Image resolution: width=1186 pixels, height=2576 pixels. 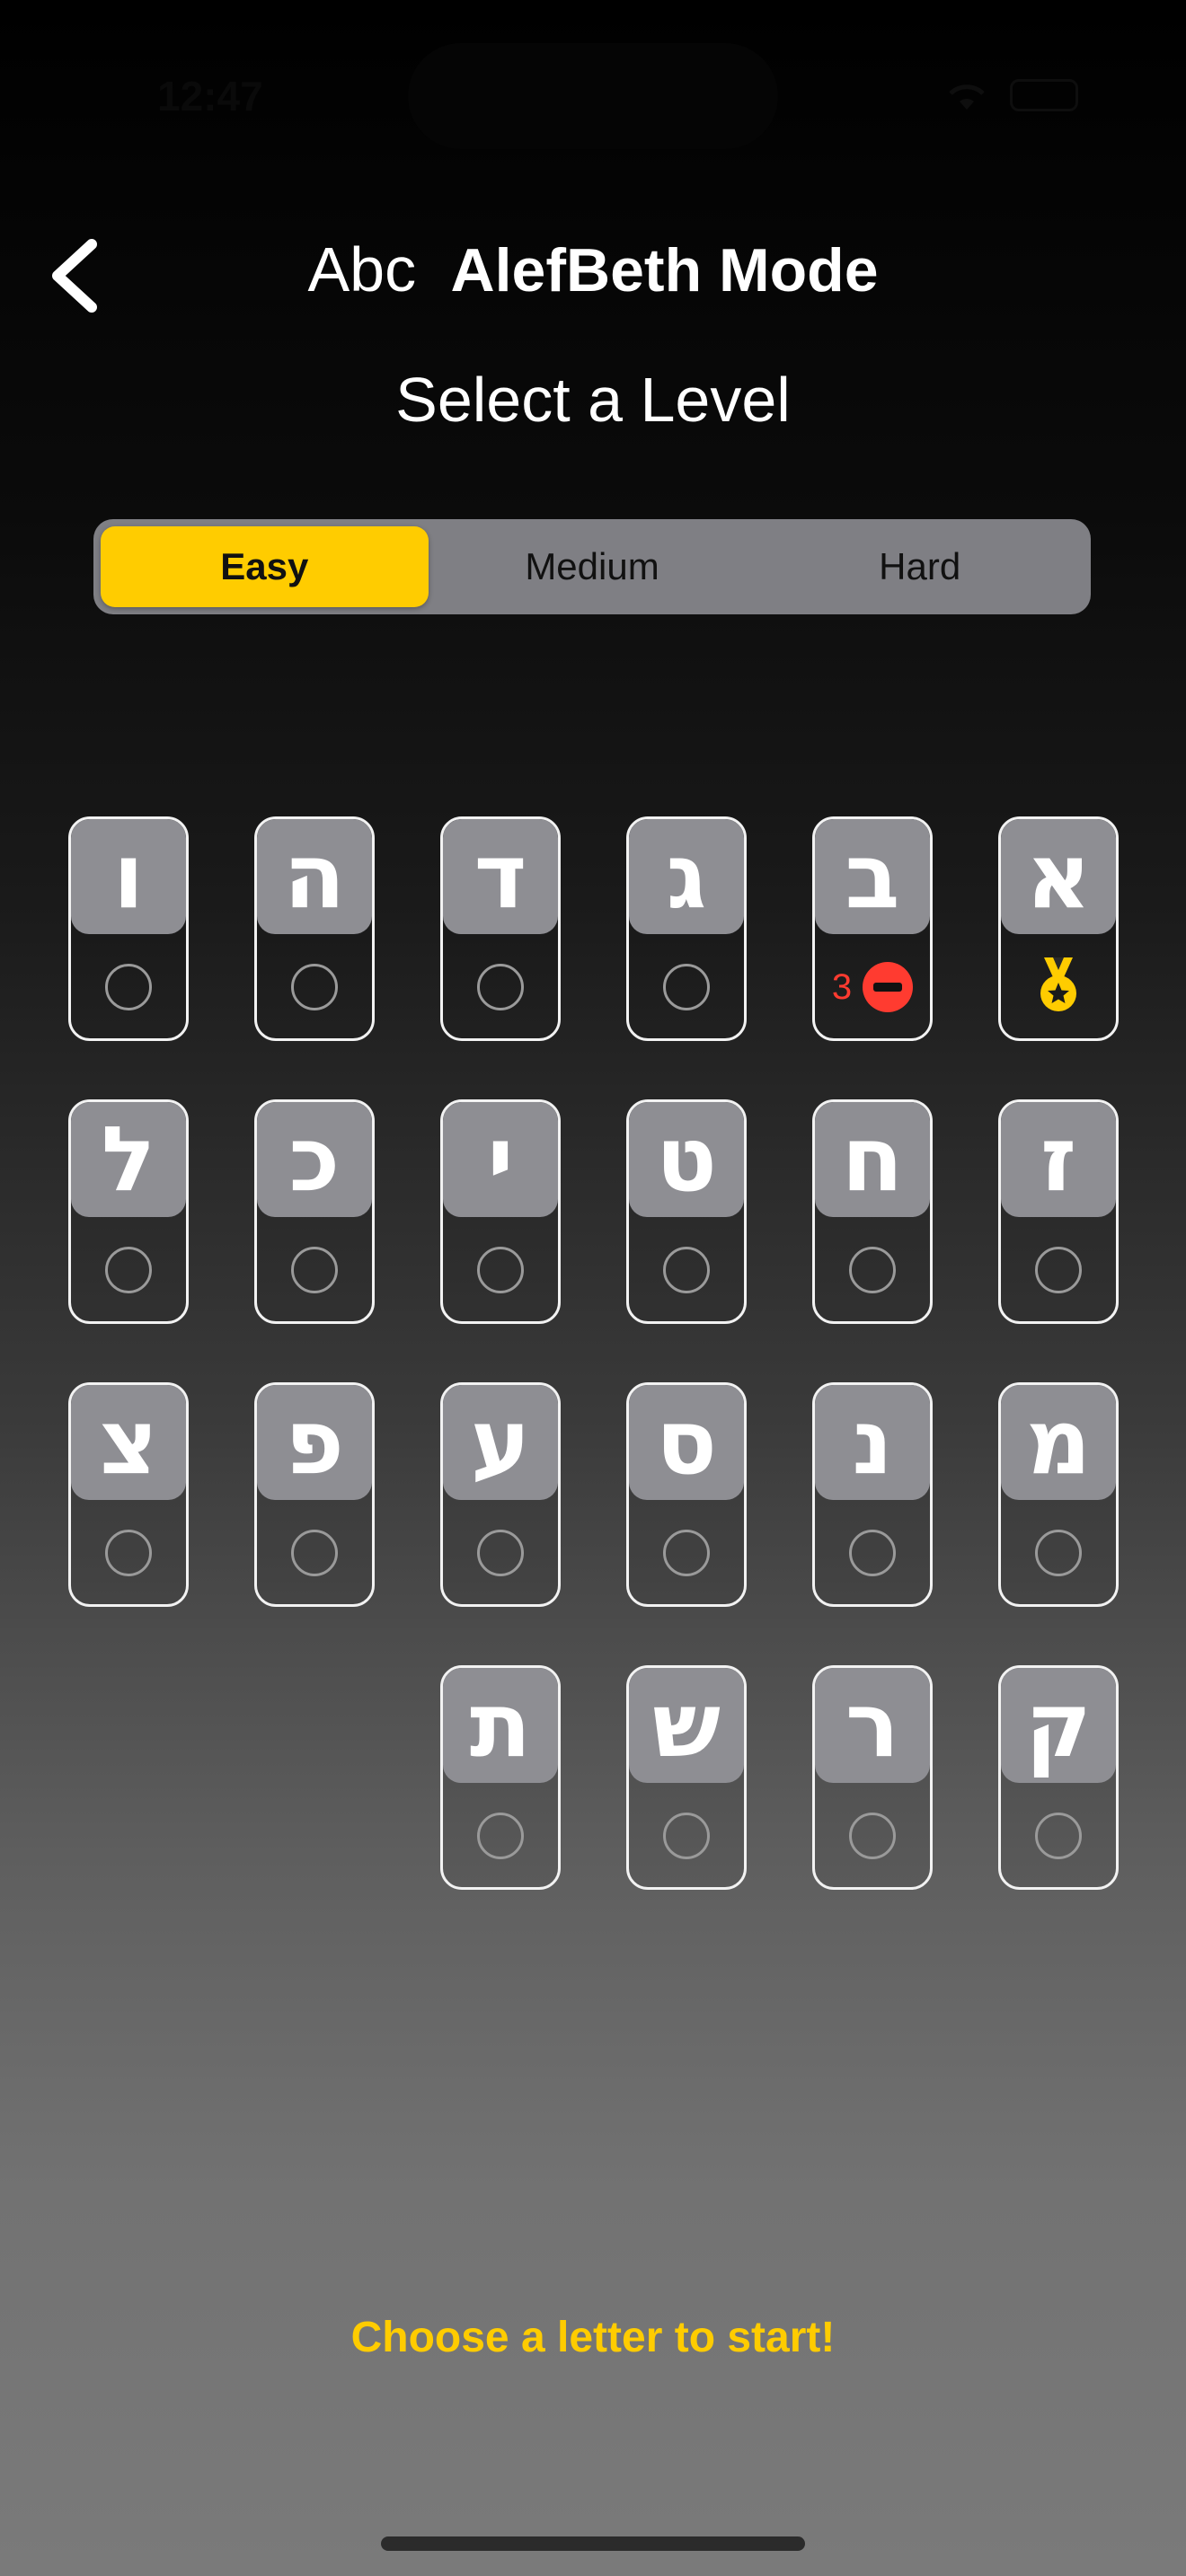 I want to click on letter-glyph: ס, so click(x=686, y=1442).